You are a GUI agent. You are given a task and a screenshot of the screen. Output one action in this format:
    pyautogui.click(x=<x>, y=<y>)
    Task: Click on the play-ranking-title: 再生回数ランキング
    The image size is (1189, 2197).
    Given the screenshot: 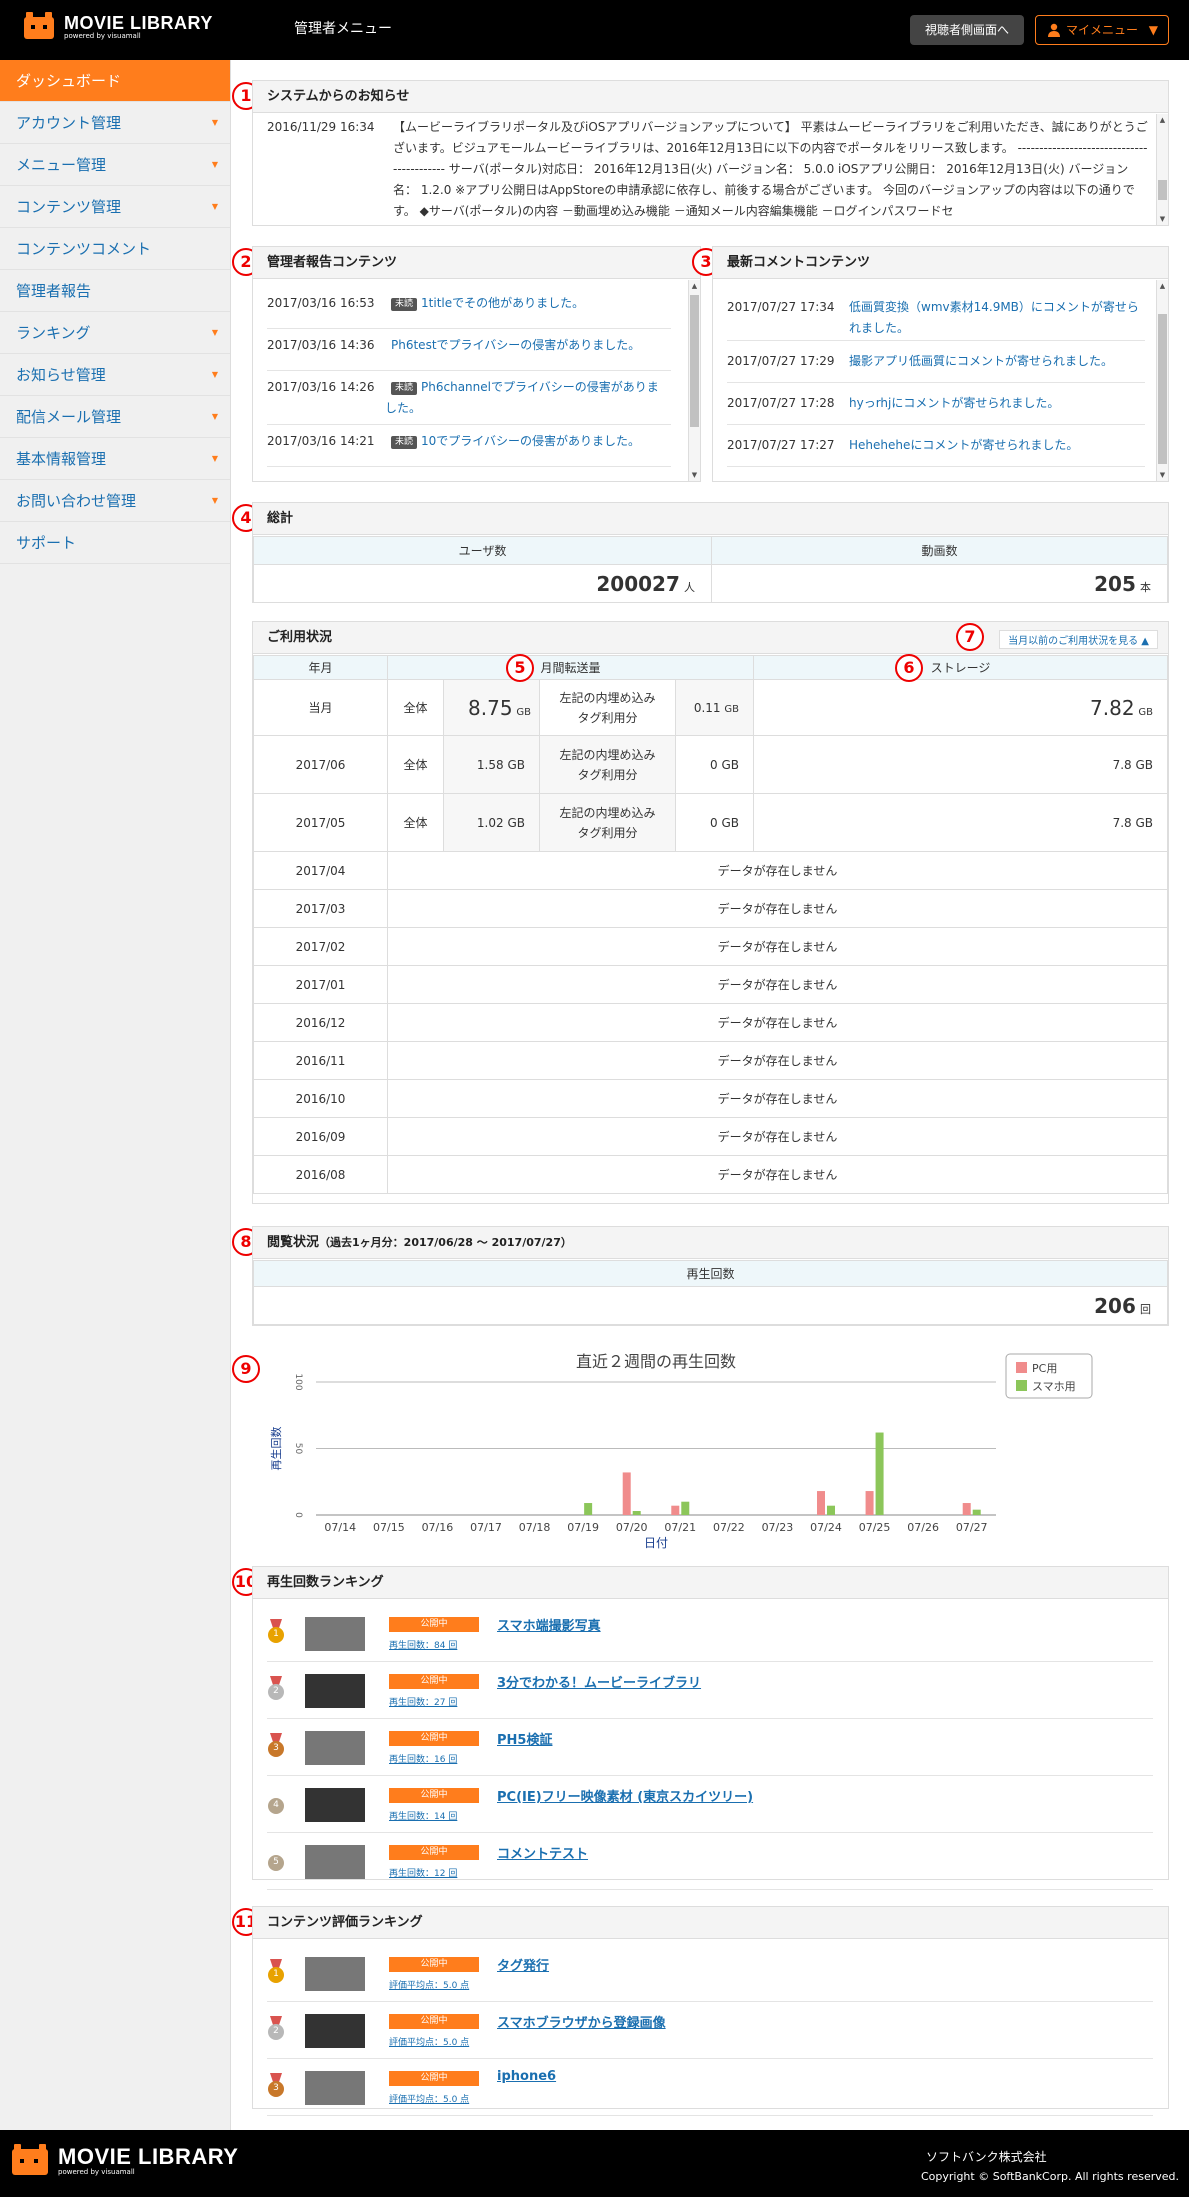 What is the action you would take?
    pyautogui.click(x=710, y=1583)
    